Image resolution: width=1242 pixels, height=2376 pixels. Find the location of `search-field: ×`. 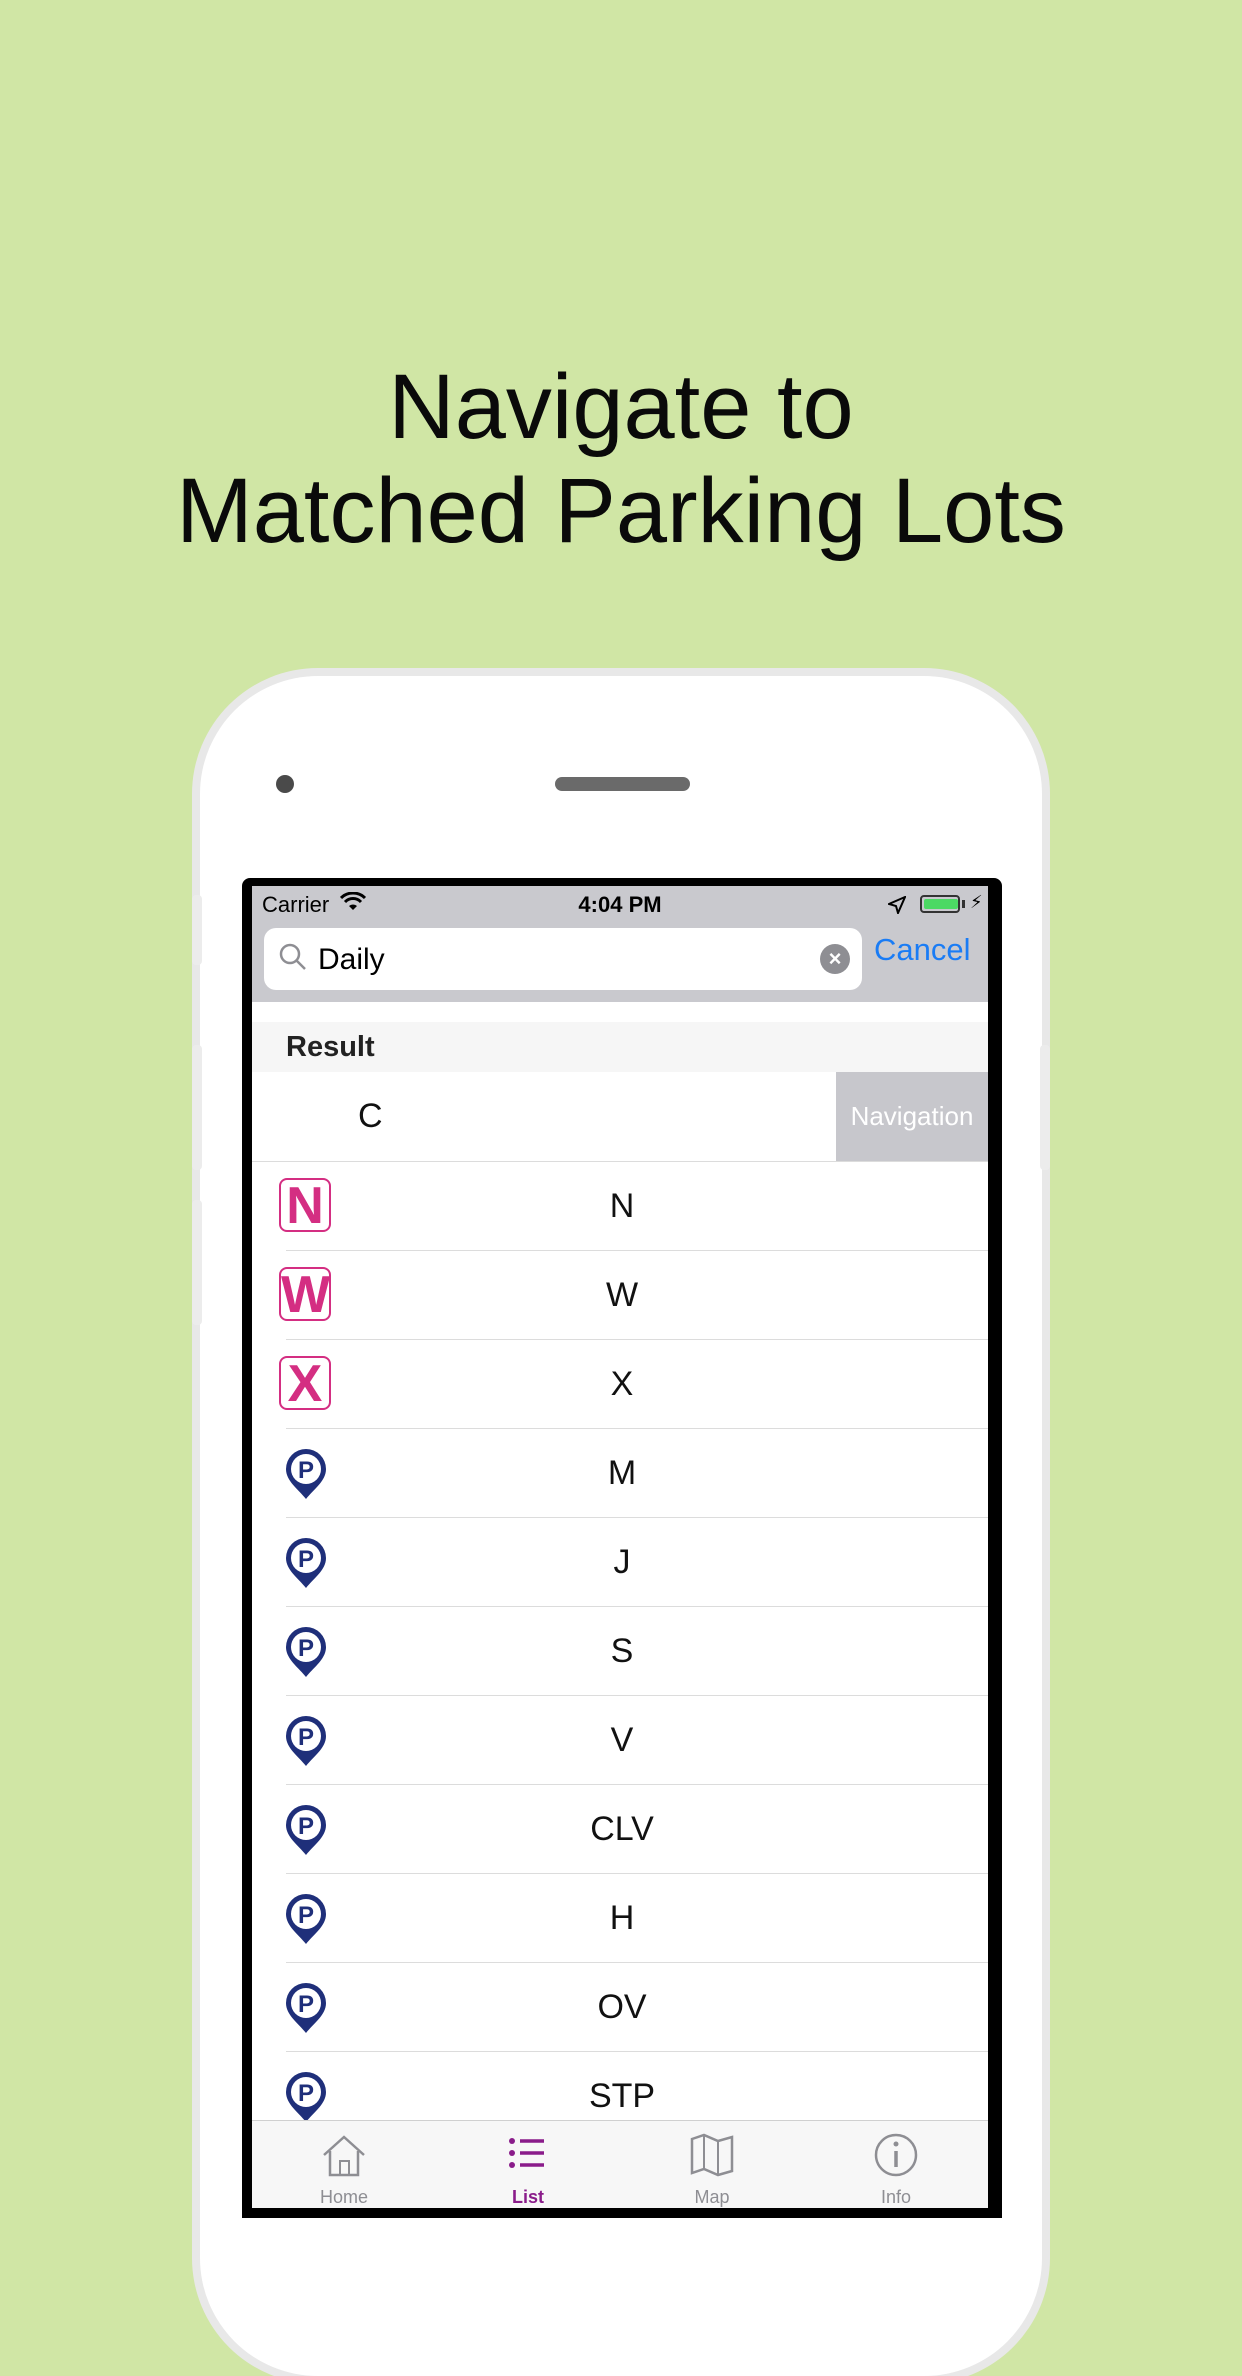

search-field: × is located at coordinates (563, 959).